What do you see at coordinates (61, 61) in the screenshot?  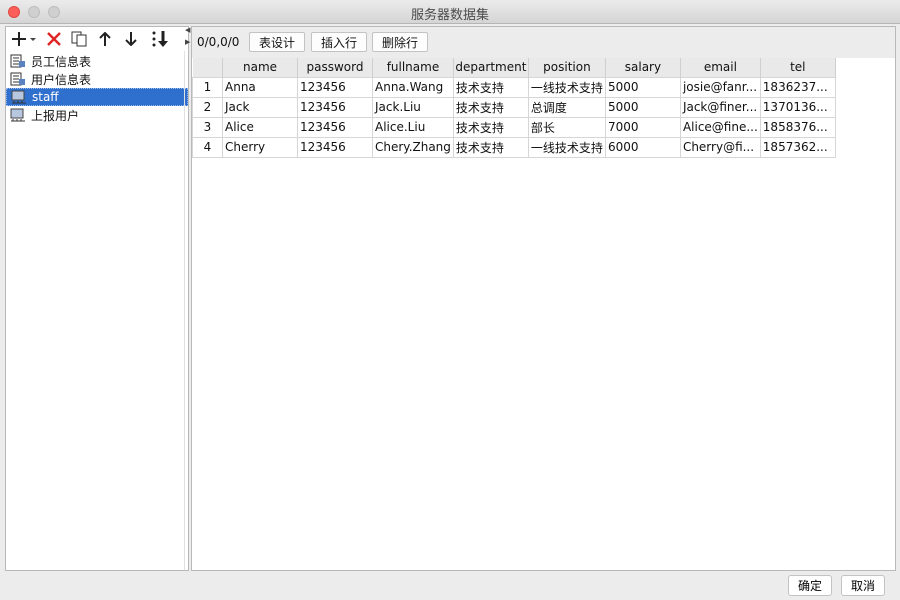 I see `tree-item-label: 员工信息表` at bounding box center [61, 61].